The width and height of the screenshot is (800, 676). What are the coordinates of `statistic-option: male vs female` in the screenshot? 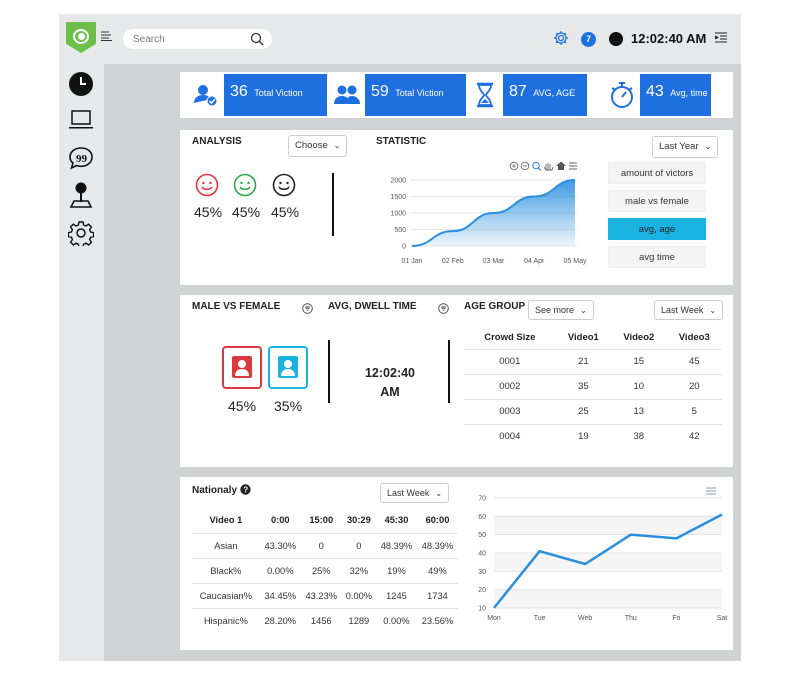 It's located at (657, 201).